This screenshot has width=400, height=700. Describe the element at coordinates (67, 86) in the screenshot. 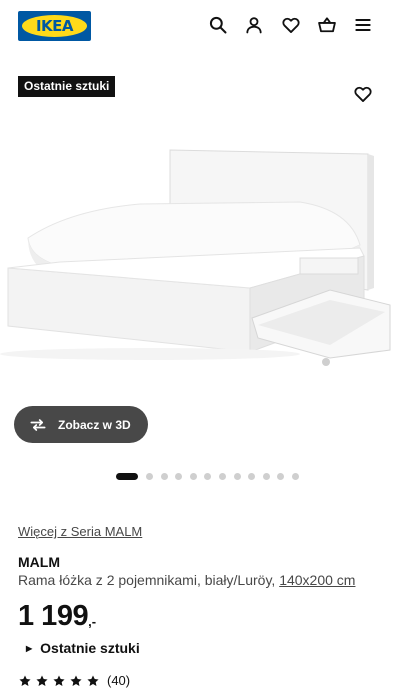

I see `last-items-badge: Ostatnie sztuki` at that location.